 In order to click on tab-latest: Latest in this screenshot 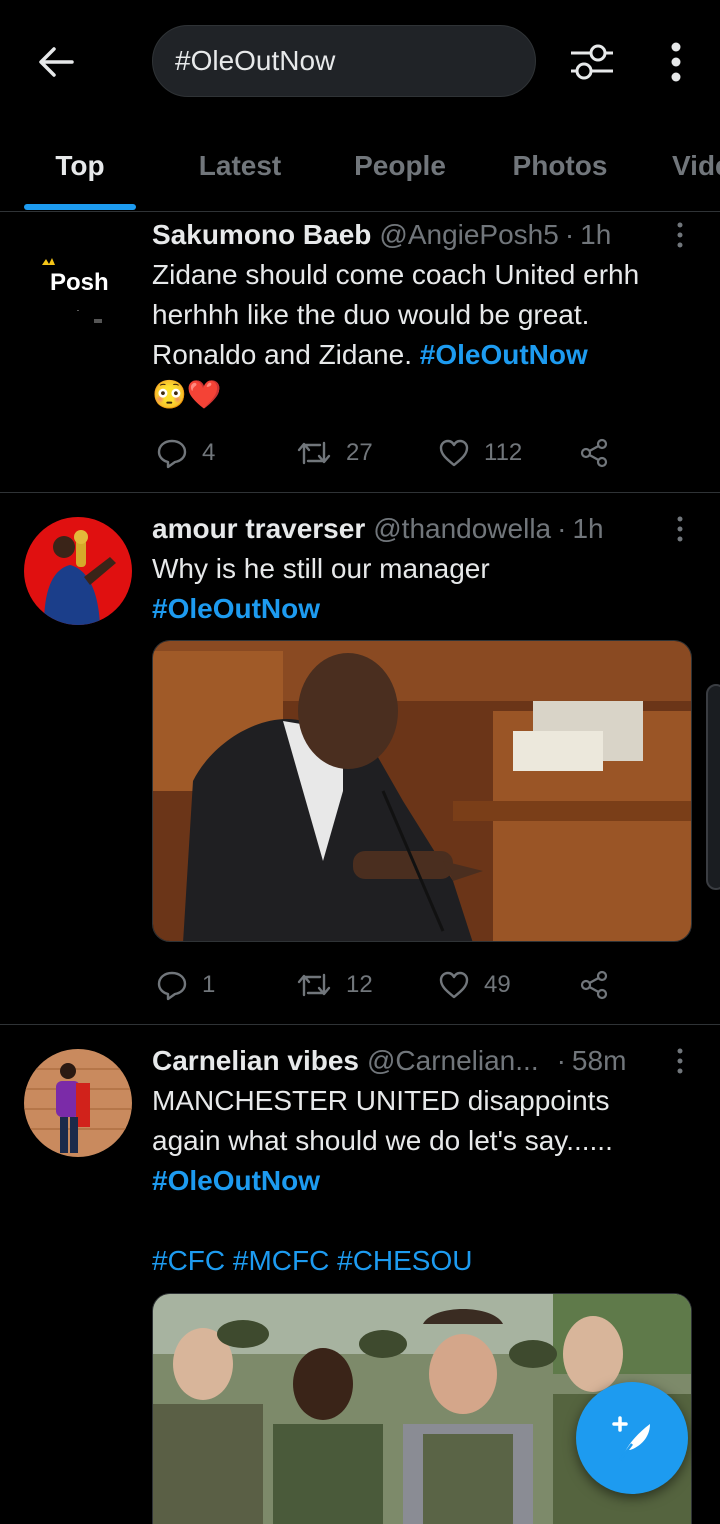, I will do `click(240, 165)`.